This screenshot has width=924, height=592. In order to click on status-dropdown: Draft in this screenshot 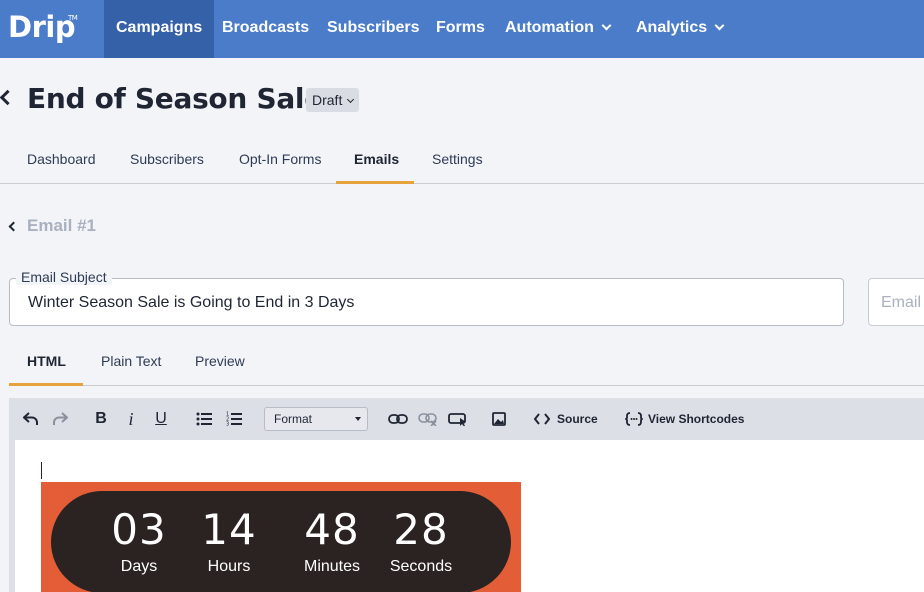, I will do `click(333, 100)`.